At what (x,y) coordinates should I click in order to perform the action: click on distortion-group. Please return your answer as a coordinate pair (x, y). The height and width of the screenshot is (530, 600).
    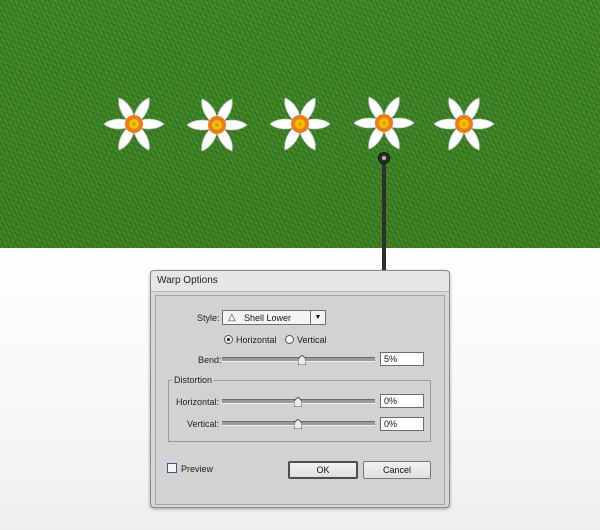
    Looking at the image, I should click on (299, 411).